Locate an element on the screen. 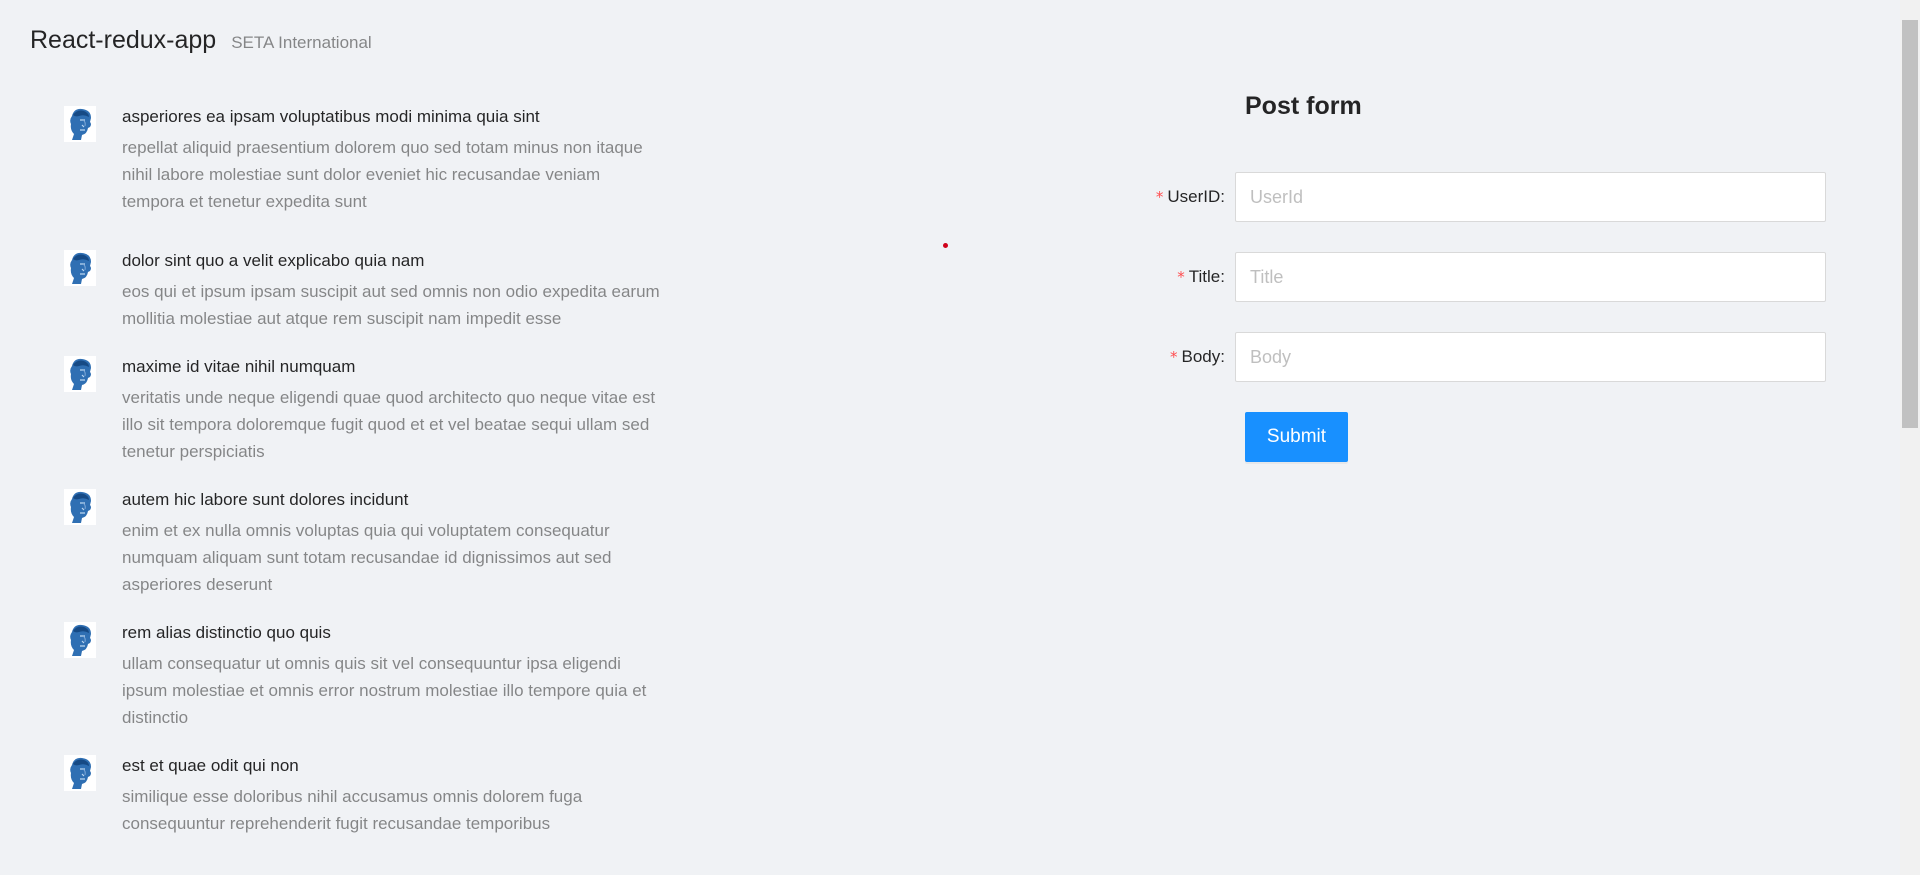  title-input is located at coordinates (1530, 277).